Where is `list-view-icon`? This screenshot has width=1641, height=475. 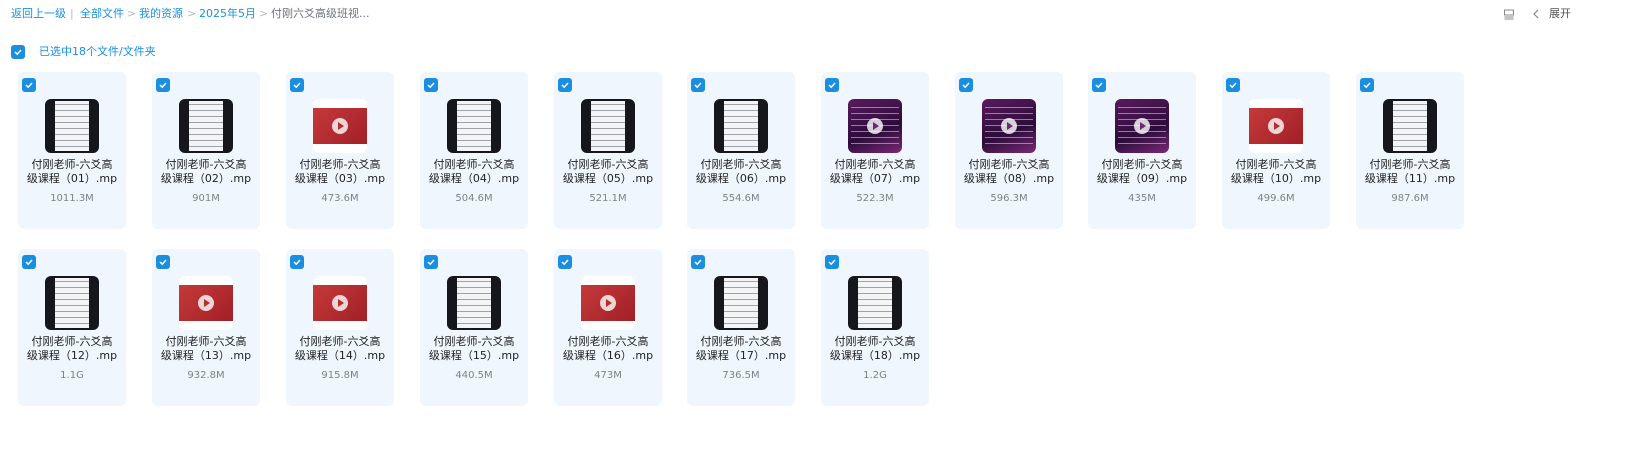 list-view-icon is located at coordinates (1509, 14).